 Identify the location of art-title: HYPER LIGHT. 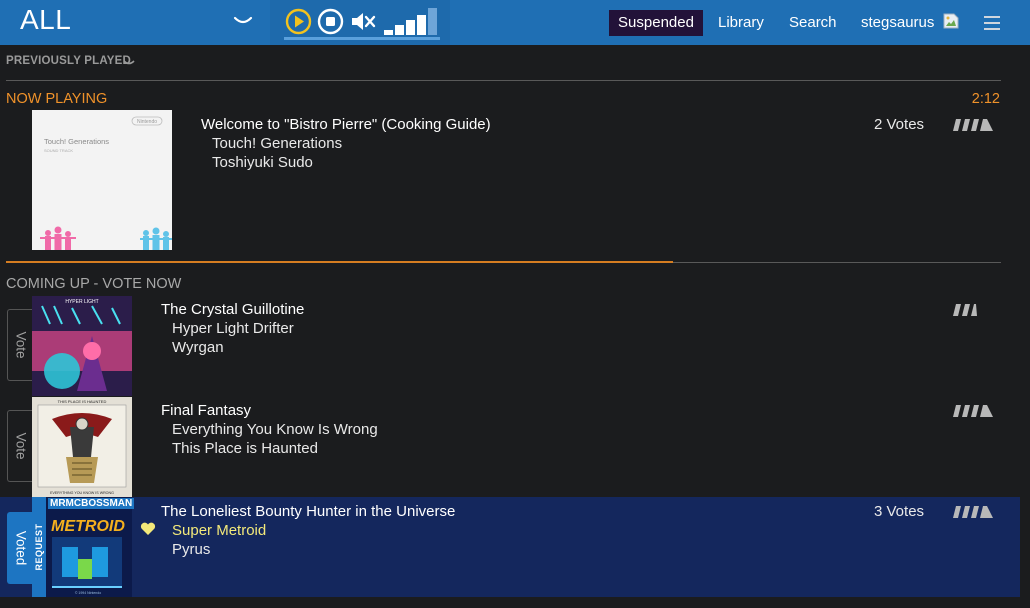
(81, 302).